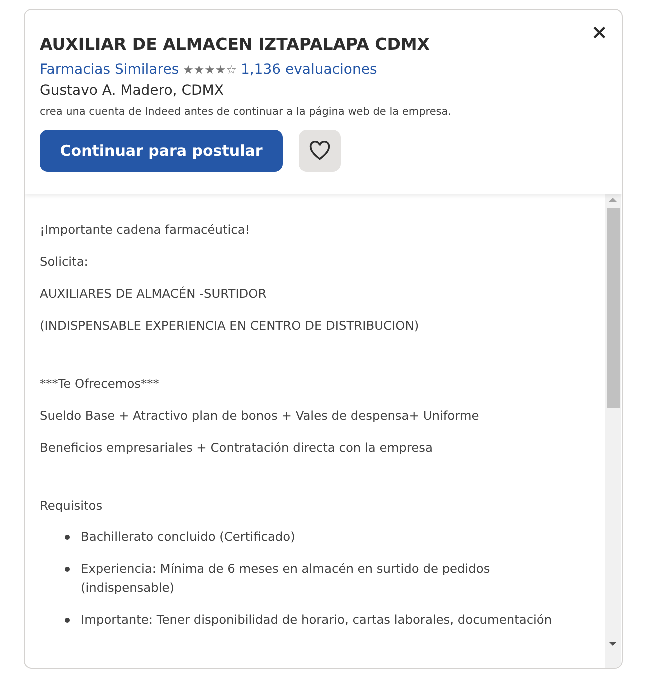 The image size is (655, 685). Describe the element at coordinates (246, 112) in the screenshot. I see `account-notice: crea una cuenta de Indeed antes de continuar a la página web de la empresa.` at that location.